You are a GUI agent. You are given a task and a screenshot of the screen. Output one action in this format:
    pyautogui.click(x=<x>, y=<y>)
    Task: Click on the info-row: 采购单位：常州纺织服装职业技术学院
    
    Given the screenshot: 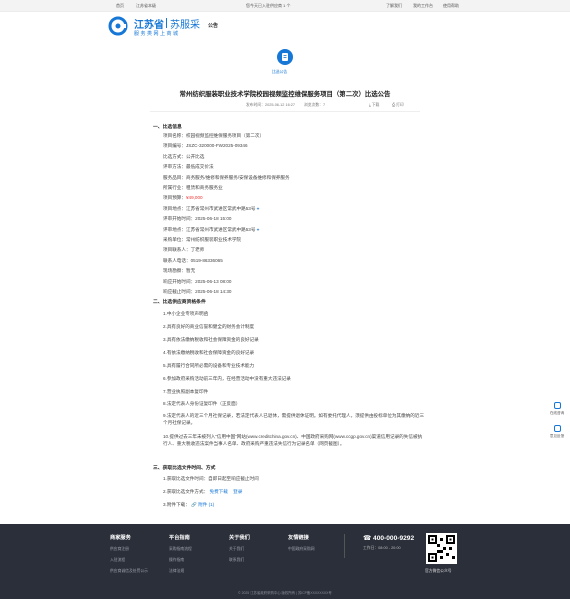 What is the action you would take?
    pyautogui.click(x=202, y=240)
    